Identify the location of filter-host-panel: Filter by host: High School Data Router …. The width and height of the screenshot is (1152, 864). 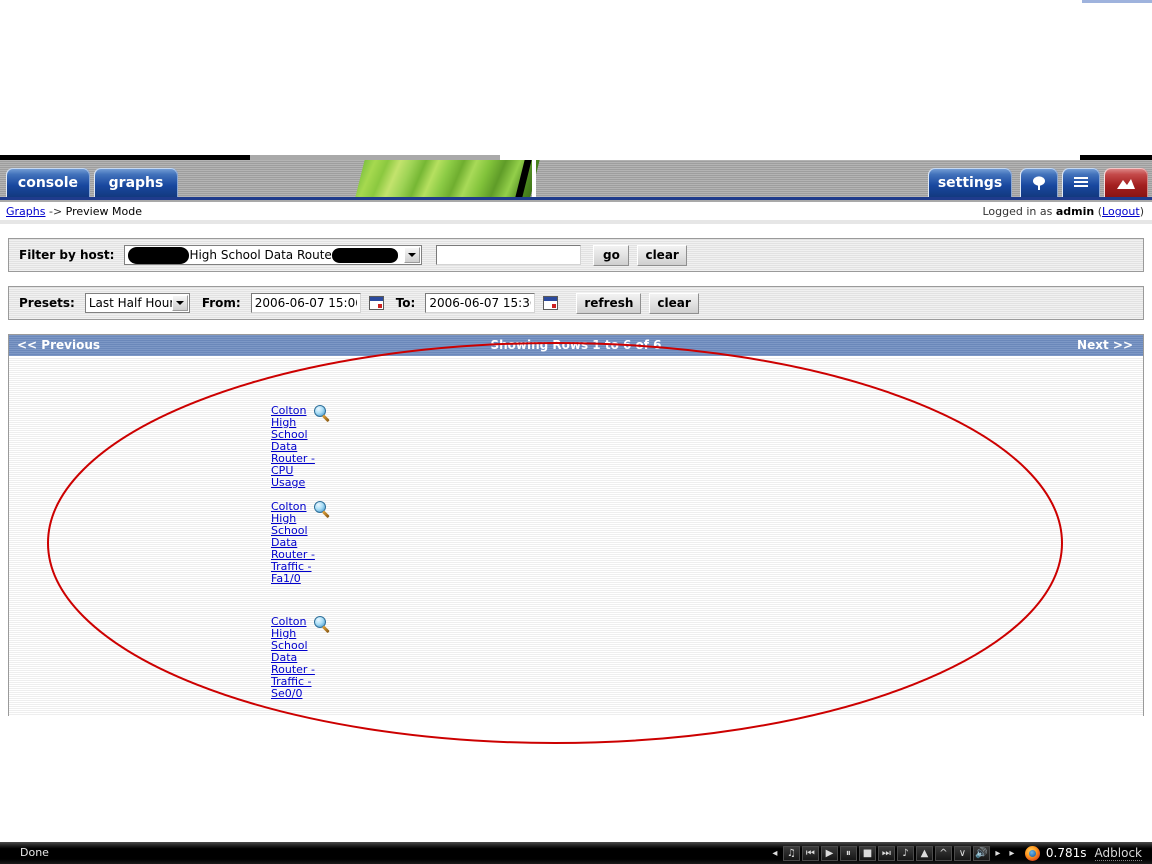
(576, 255).